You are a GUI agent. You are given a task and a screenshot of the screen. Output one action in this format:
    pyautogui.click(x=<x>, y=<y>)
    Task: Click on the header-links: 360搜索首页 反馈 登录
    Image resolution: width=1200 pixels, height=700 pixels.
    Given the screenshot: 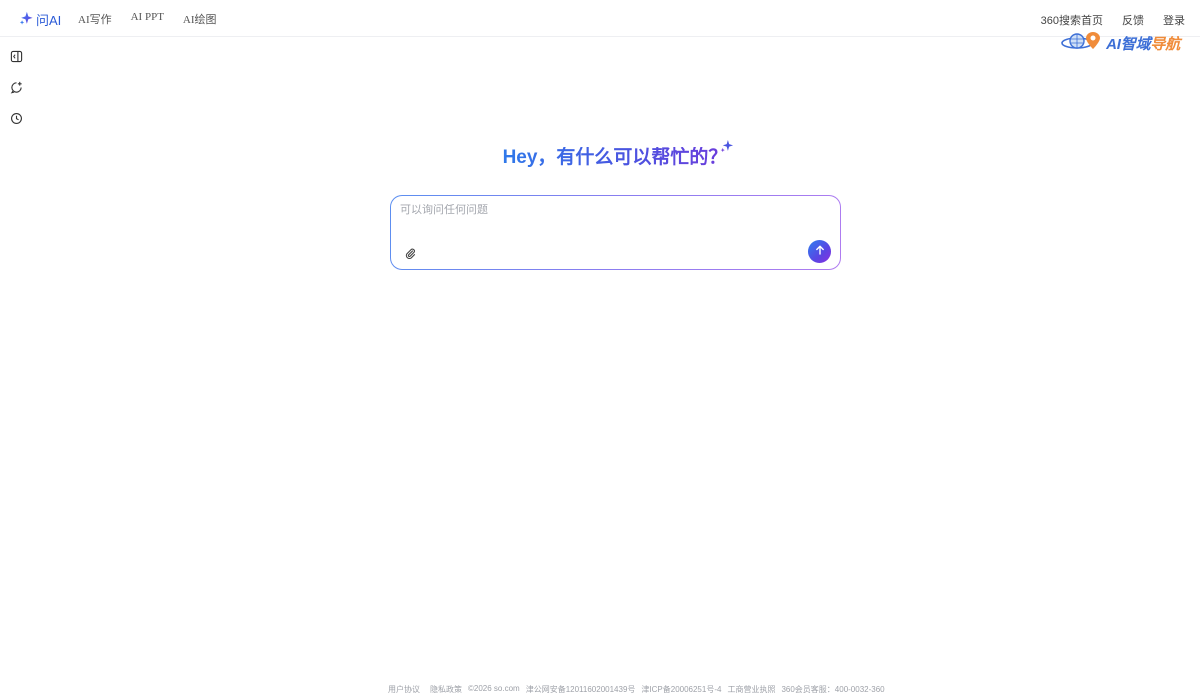 What is the action you would take?
    pyautogui.click(x=1113, y=20)
    